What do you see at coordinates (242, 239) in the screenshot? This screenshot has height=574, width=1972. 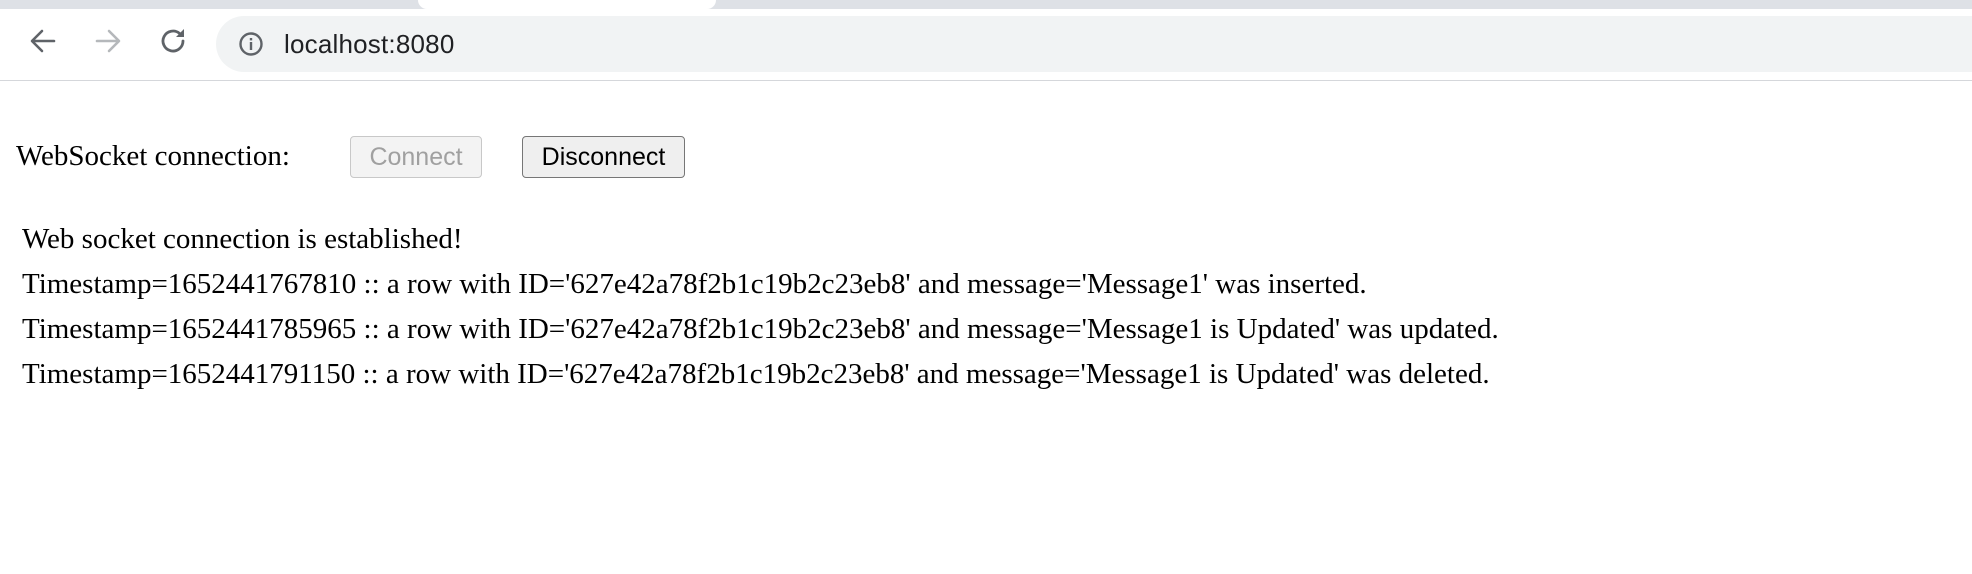 I see `log-line: Web socket connection is established!` at bounding box center [242, 239].